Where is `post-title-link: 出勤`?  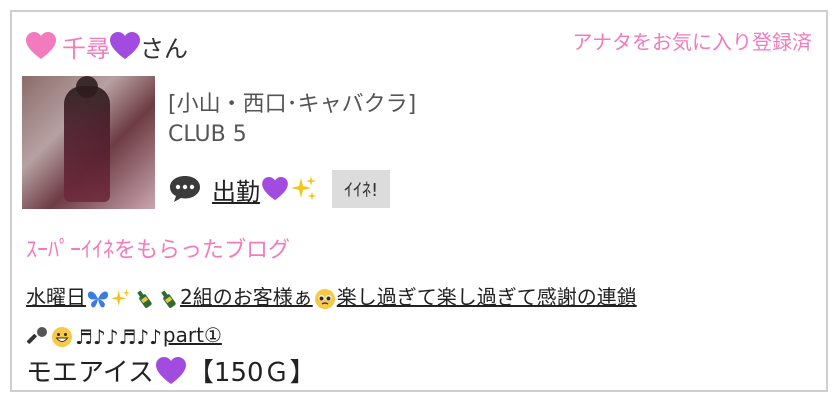 post-title-link: 出勤 is located at coordinates (265, 189).